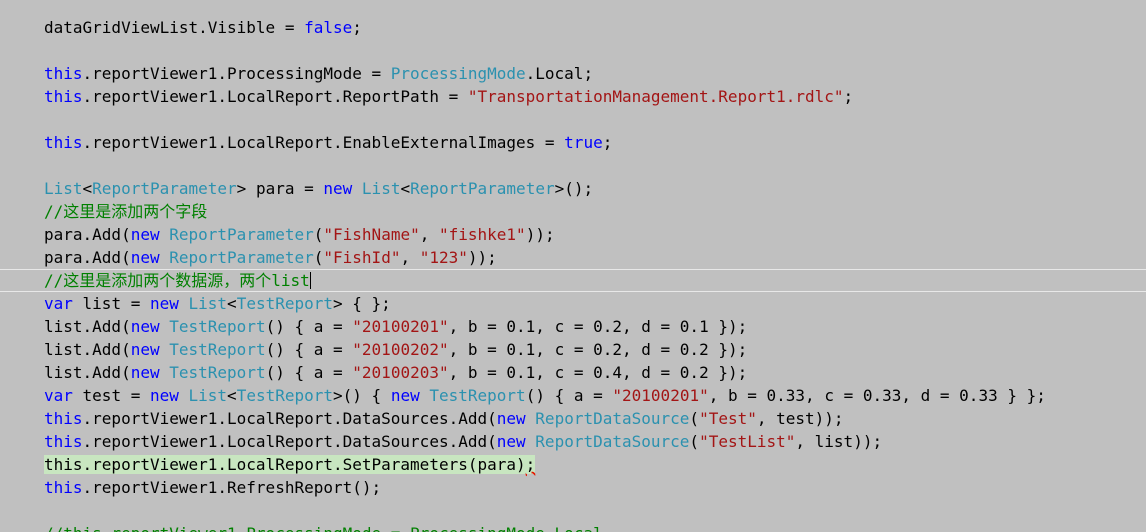 The height and width of the screenshot is (532, 1146). What do you see at coordinates (328, 27) in the screenshot?
I see `code-token: false` at bounding box center [328, 27].